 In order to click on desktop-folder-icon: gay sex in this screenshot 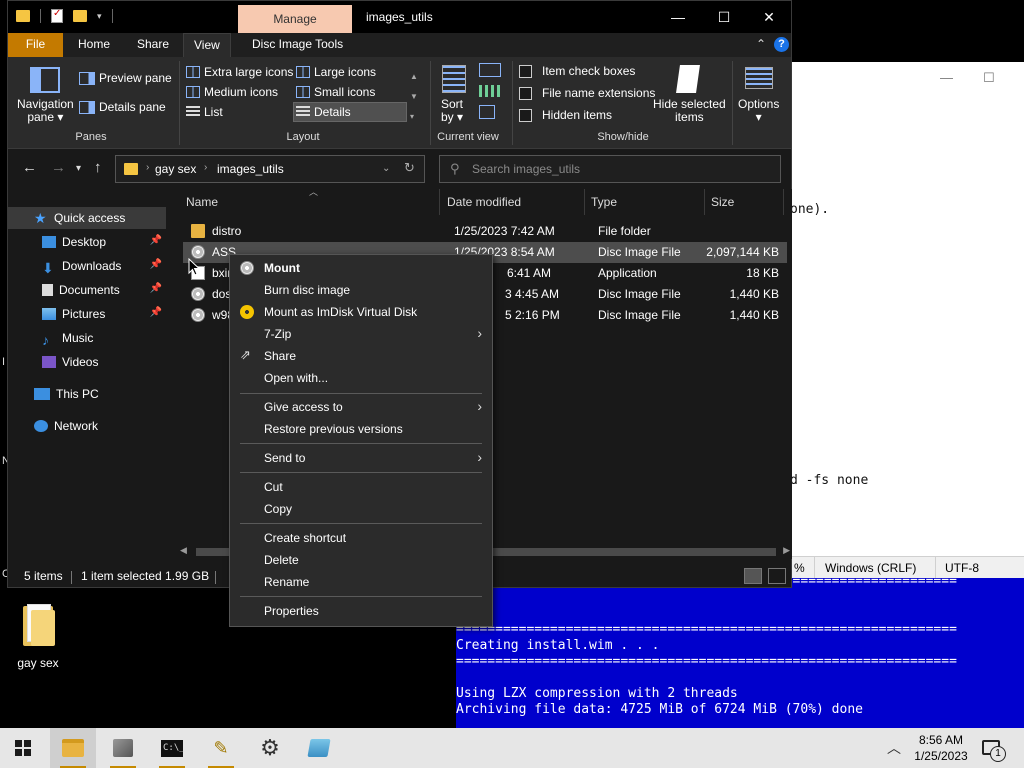, I will do `click(38, 637)`.